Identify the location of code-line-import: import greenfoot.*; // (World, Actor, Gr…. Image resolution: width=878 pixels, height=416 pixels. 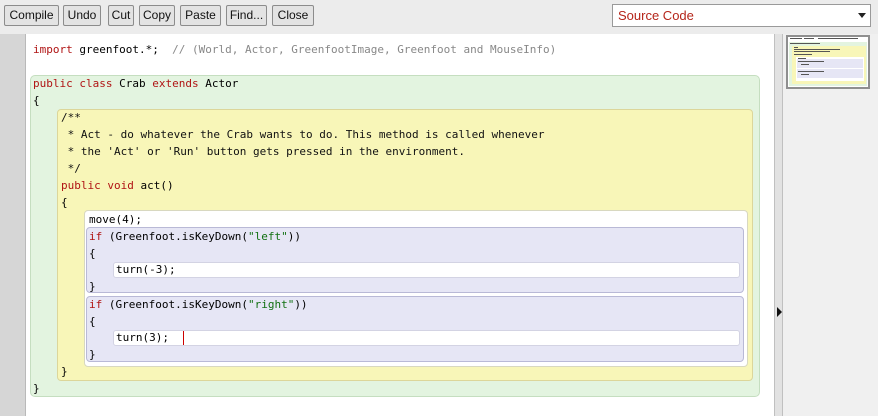
(295, 49).